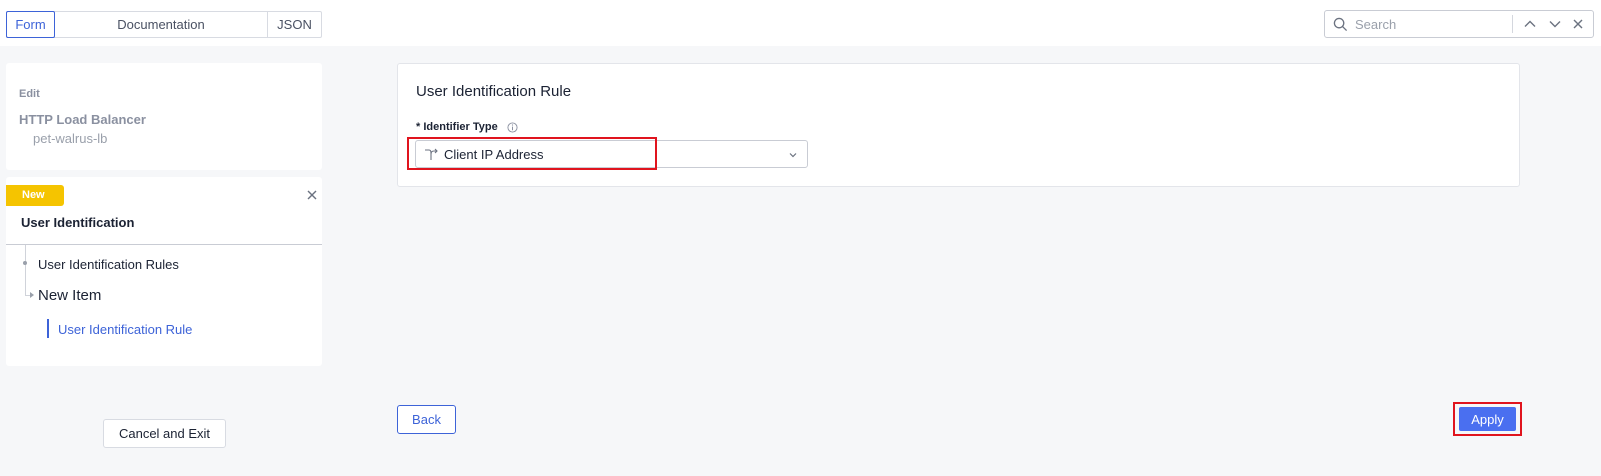 Image resolution: width=1601 pixels, height=476 pixels. Describe the element at coordinates (1340, 24) in the screenshot. I see `search-icon` at that location.